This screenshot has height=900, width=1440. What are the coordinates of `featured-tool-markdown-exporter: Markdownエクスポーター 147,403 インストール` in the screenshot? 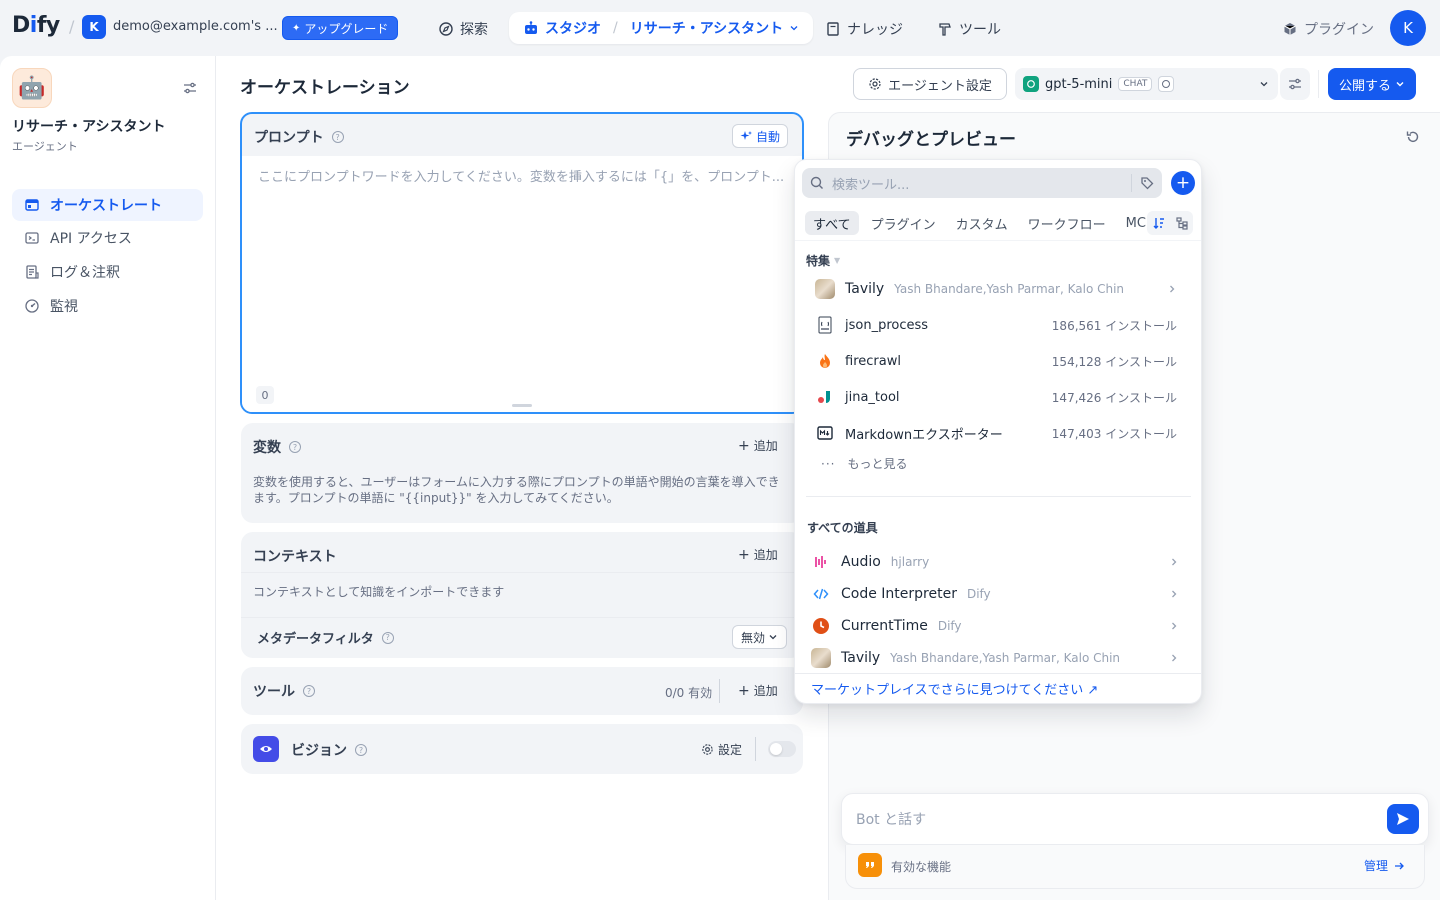 It's located at (998, 433).